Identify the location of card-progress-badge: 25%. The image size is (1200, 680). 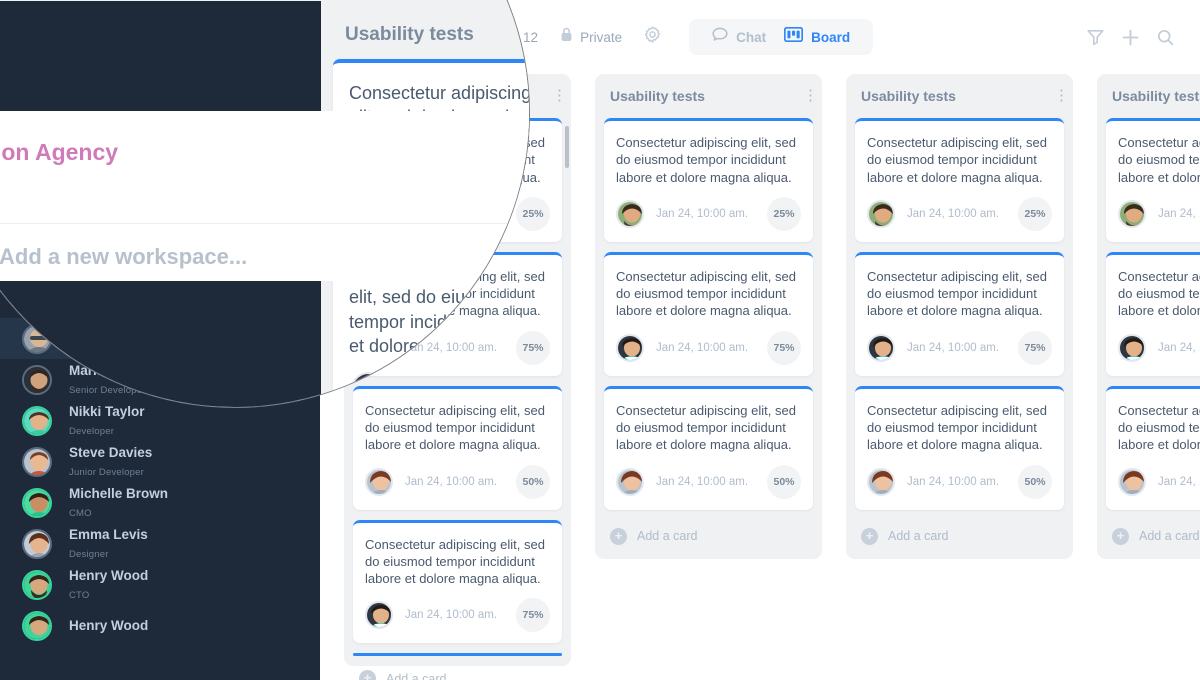
(1035, 213).